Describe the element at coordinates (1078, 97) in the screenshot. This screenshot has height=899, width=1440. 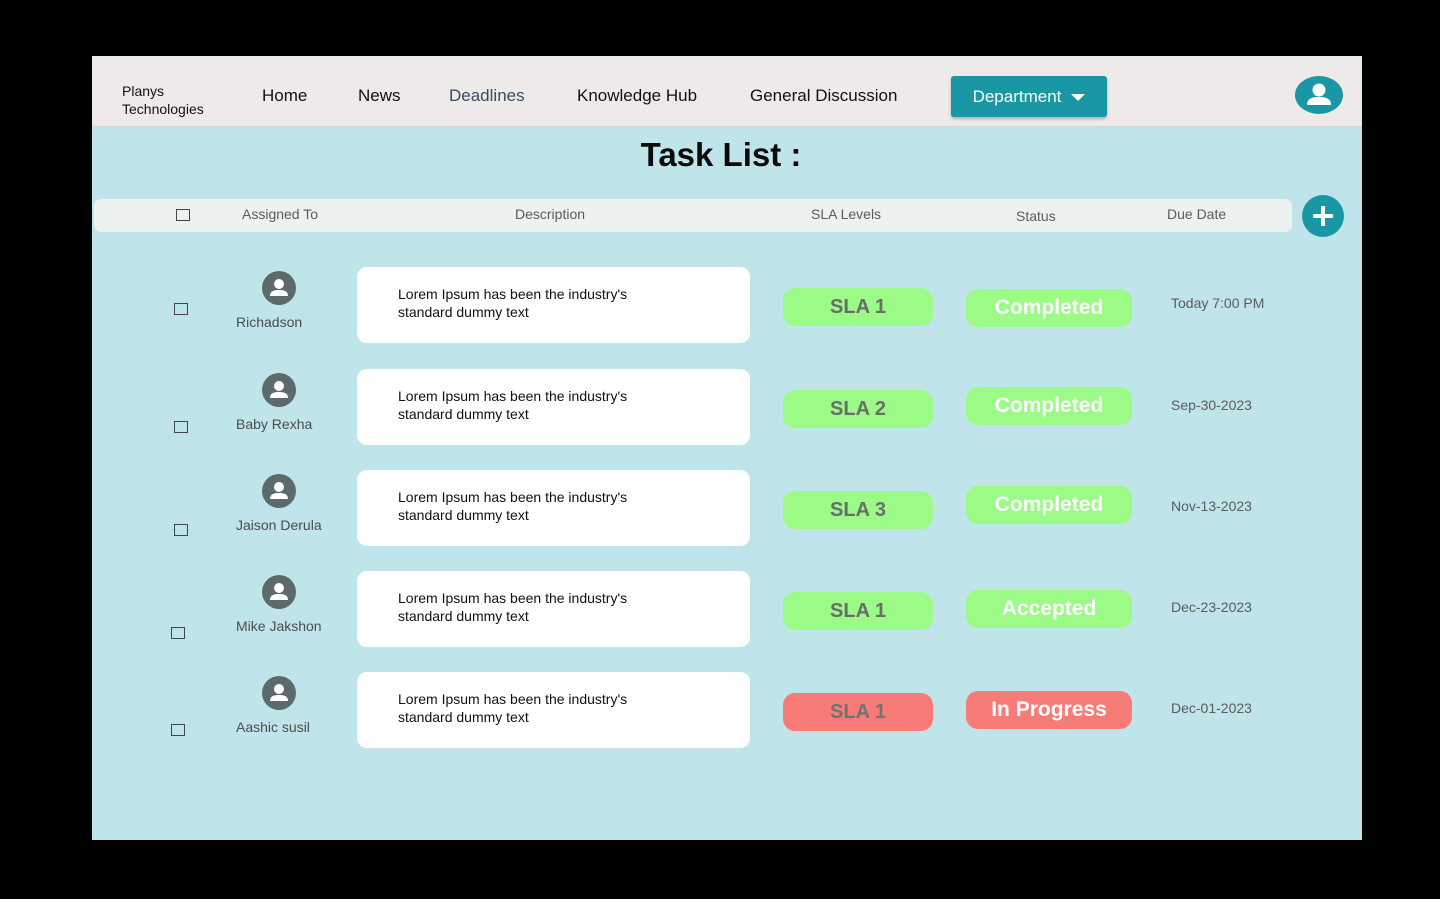
I see `chevron-down-icon` at that location.